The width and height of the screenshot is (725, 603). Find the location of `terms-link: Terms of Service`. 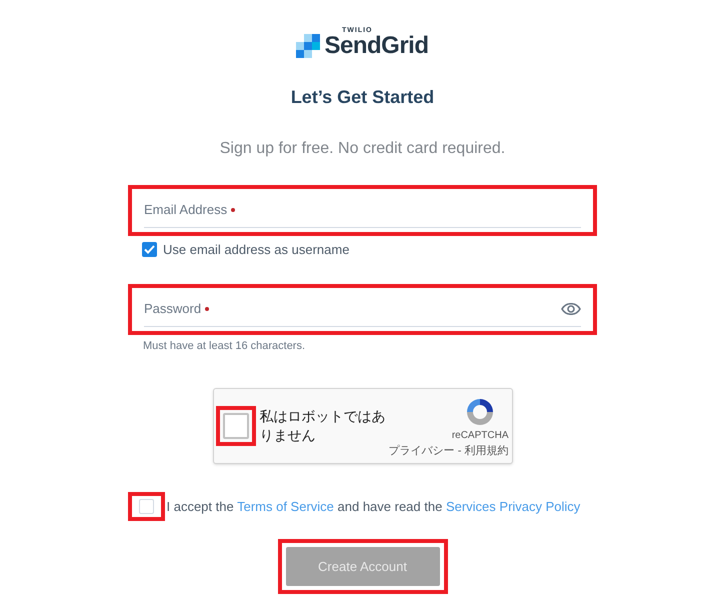

terms-link: Terms of Service is located at coordinates (285, 506).